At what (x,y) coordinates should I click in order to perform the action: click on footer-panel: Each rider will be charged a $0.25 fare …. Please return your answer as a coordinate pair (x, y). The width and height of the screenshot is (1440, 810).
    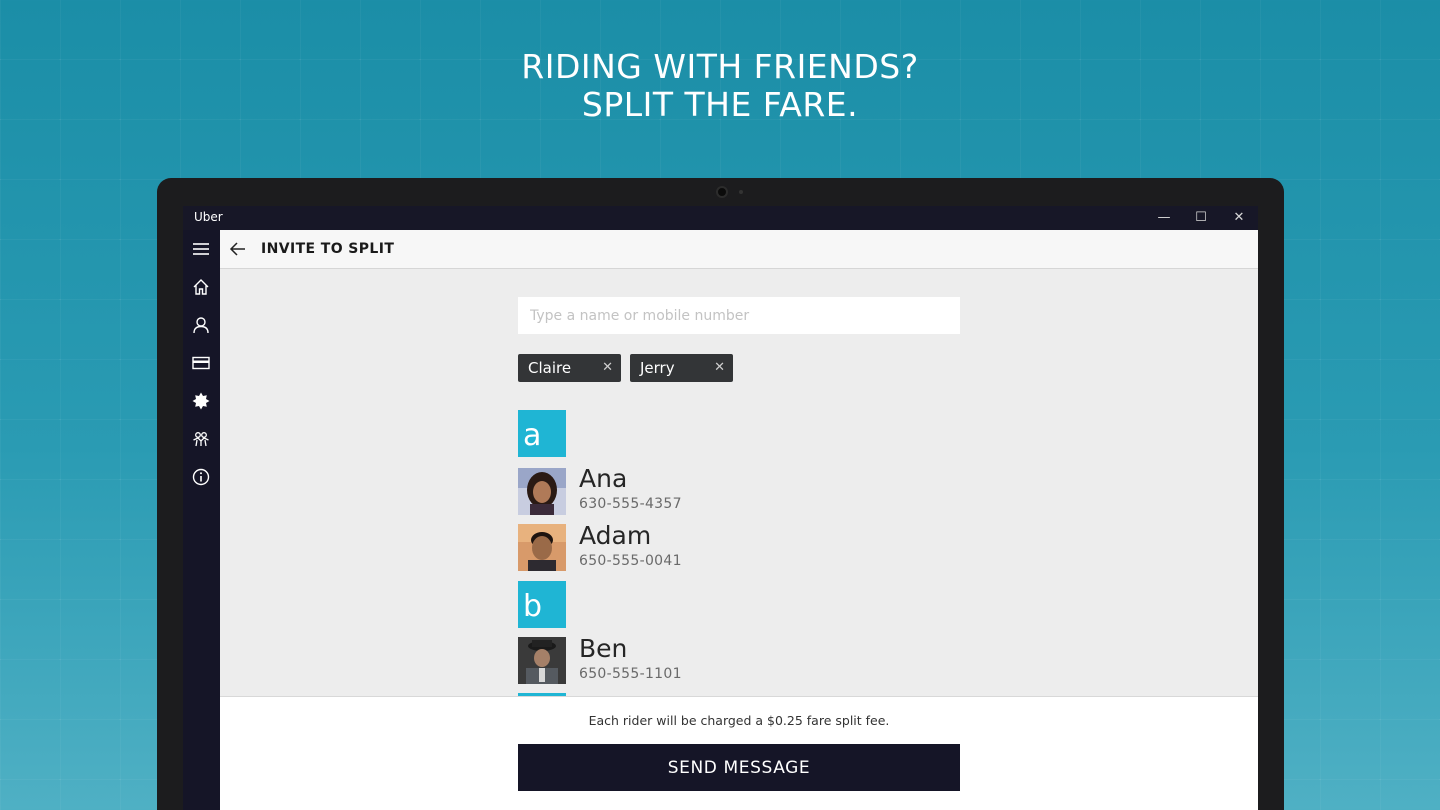
    Looking at the image, I should click on (739, 753).